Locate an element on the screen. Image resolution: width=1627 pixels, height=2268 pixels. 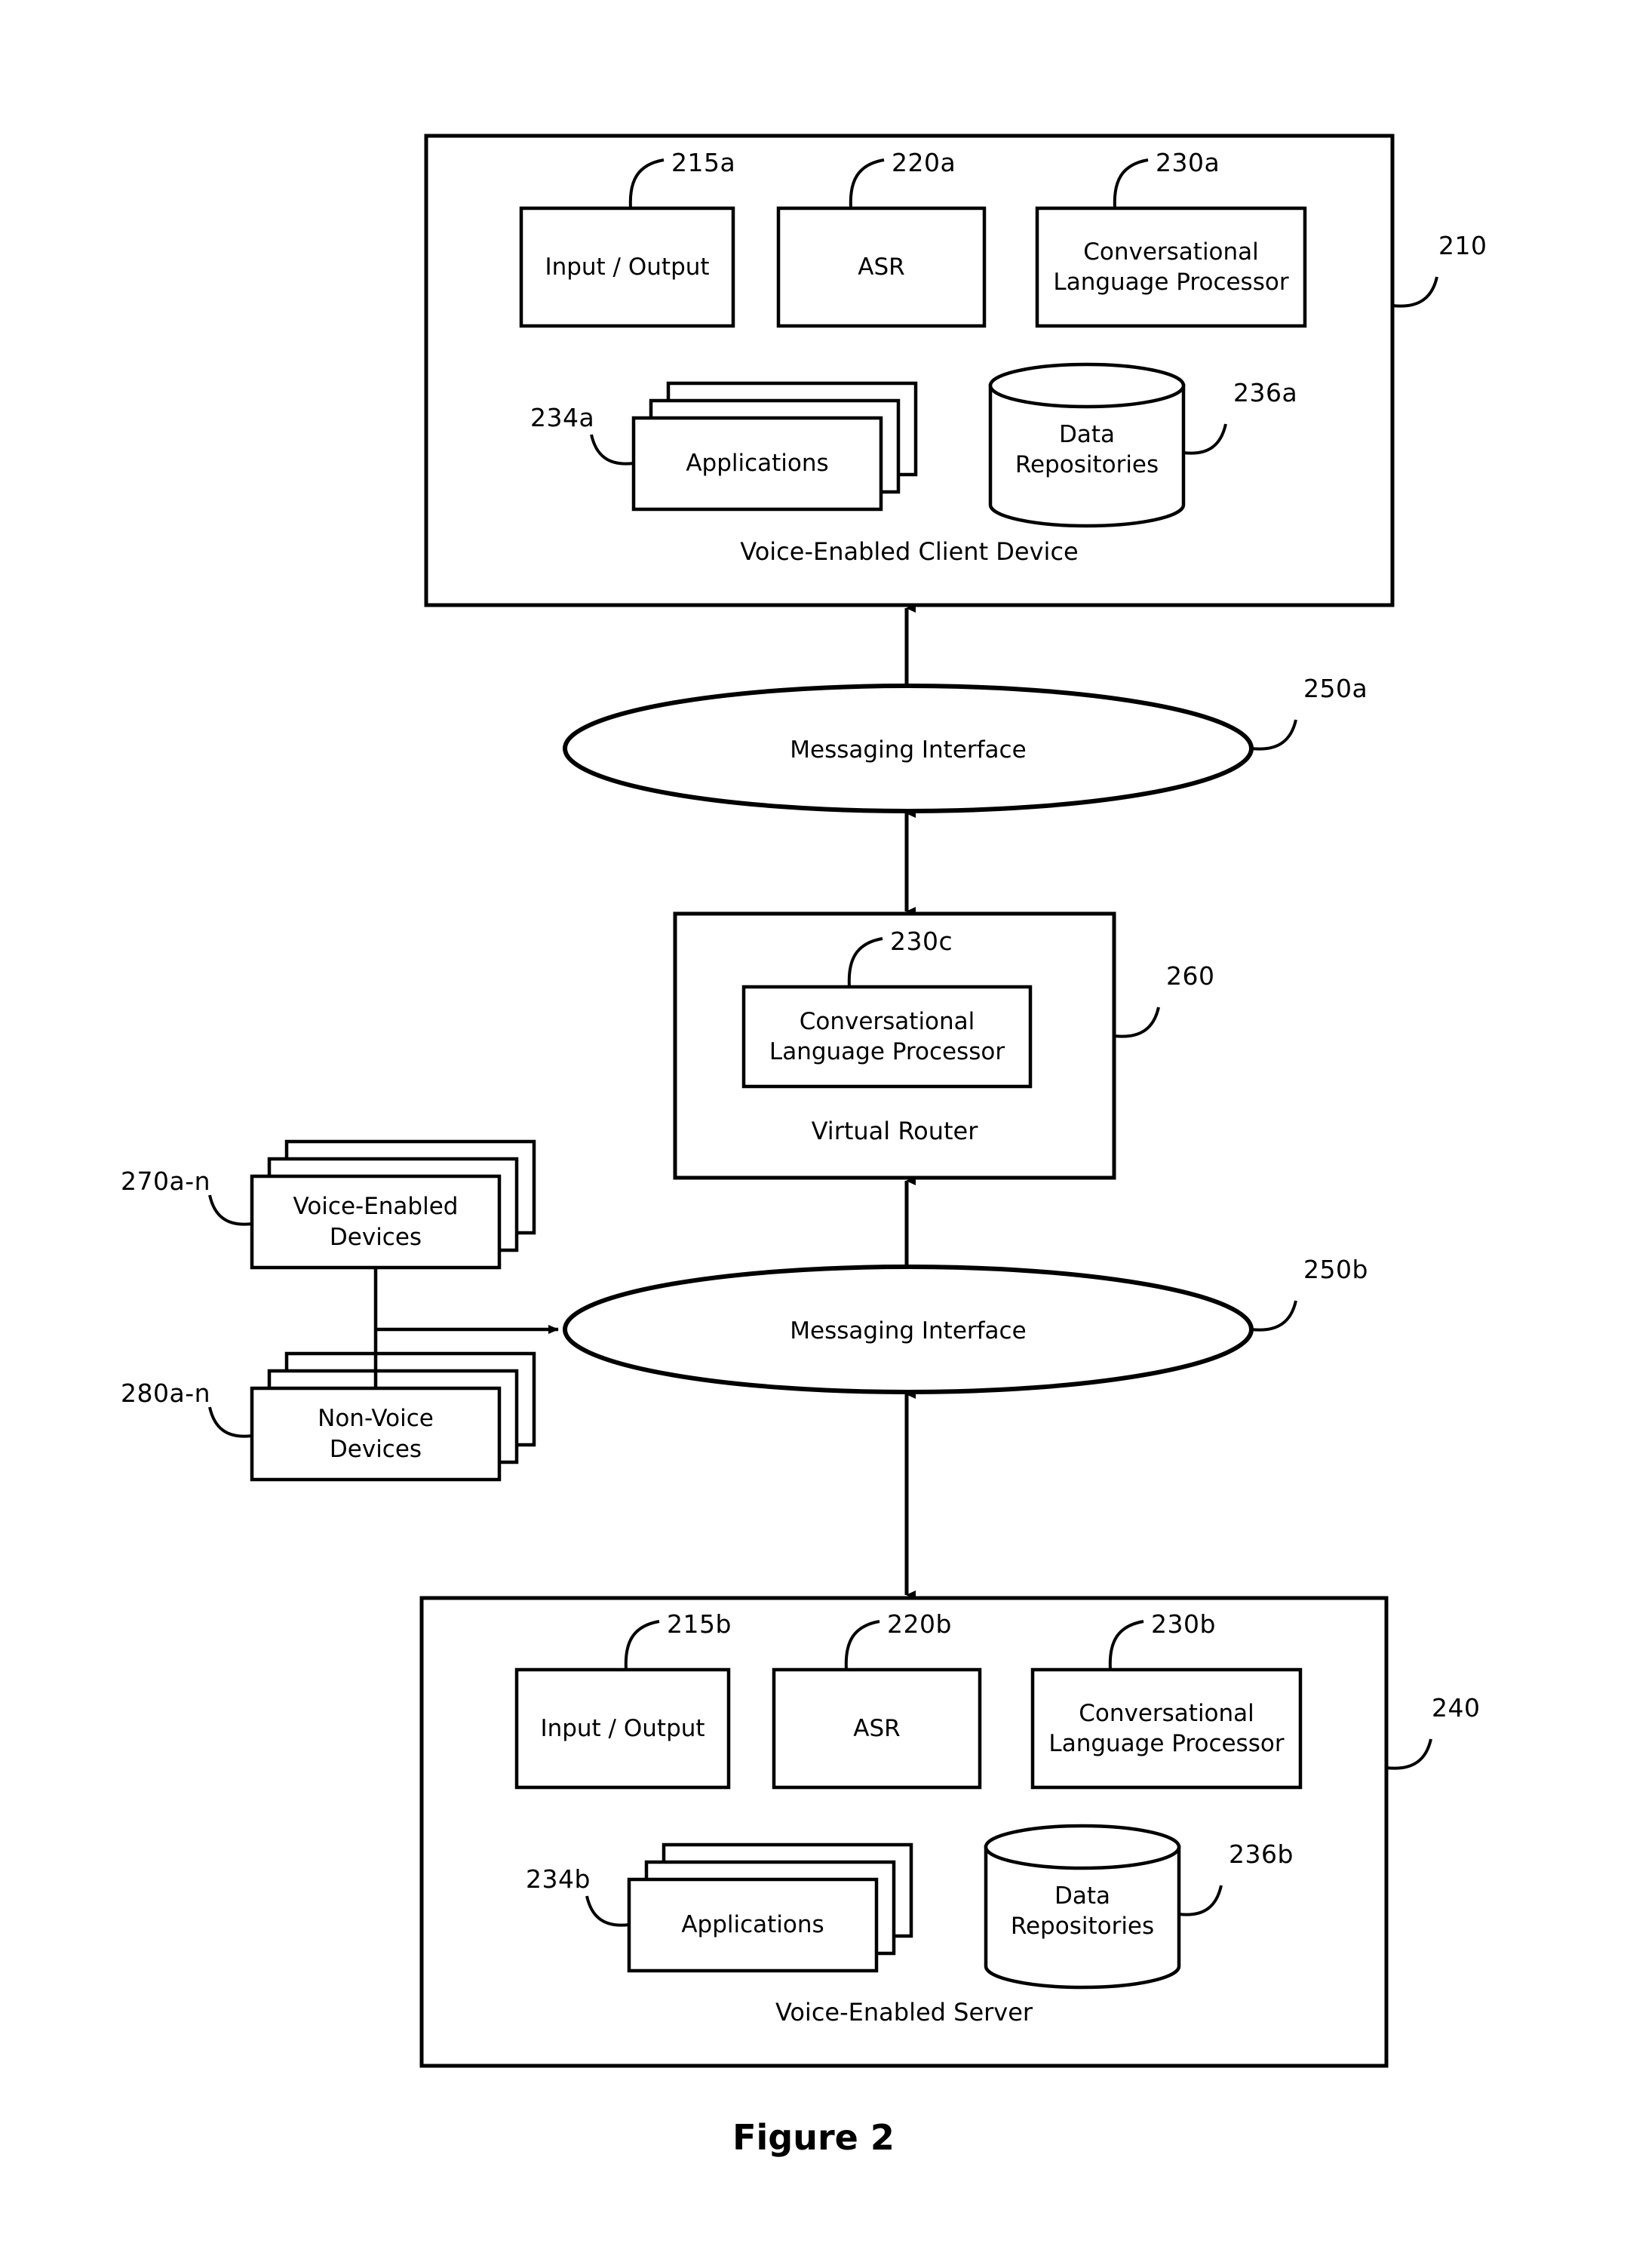
asr-box-server is located at coordinates (877, 1728).